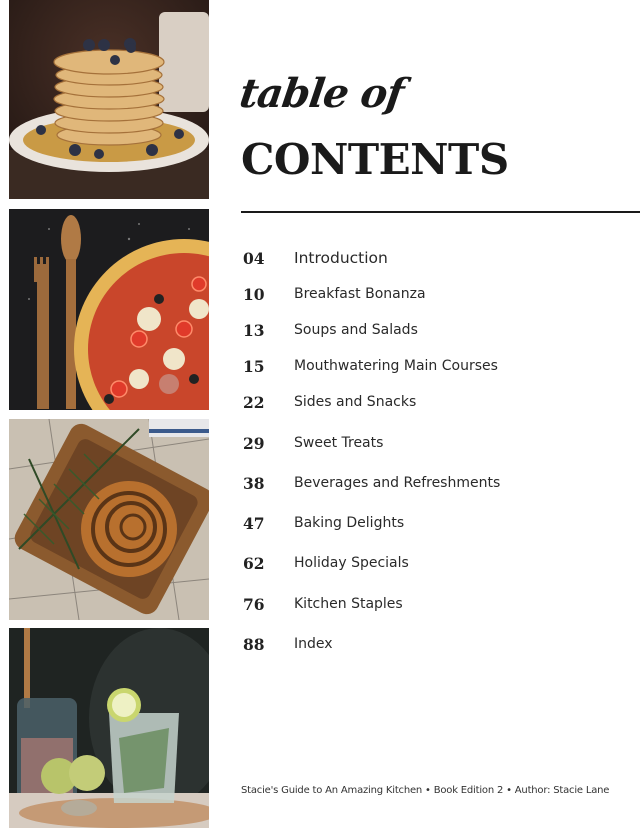 This screenshot has width=640, height=828. What do you see at coordinates (254, 294) in the screenshot?
I see `toc-page-number: 10` at bounding box center [254, 294].